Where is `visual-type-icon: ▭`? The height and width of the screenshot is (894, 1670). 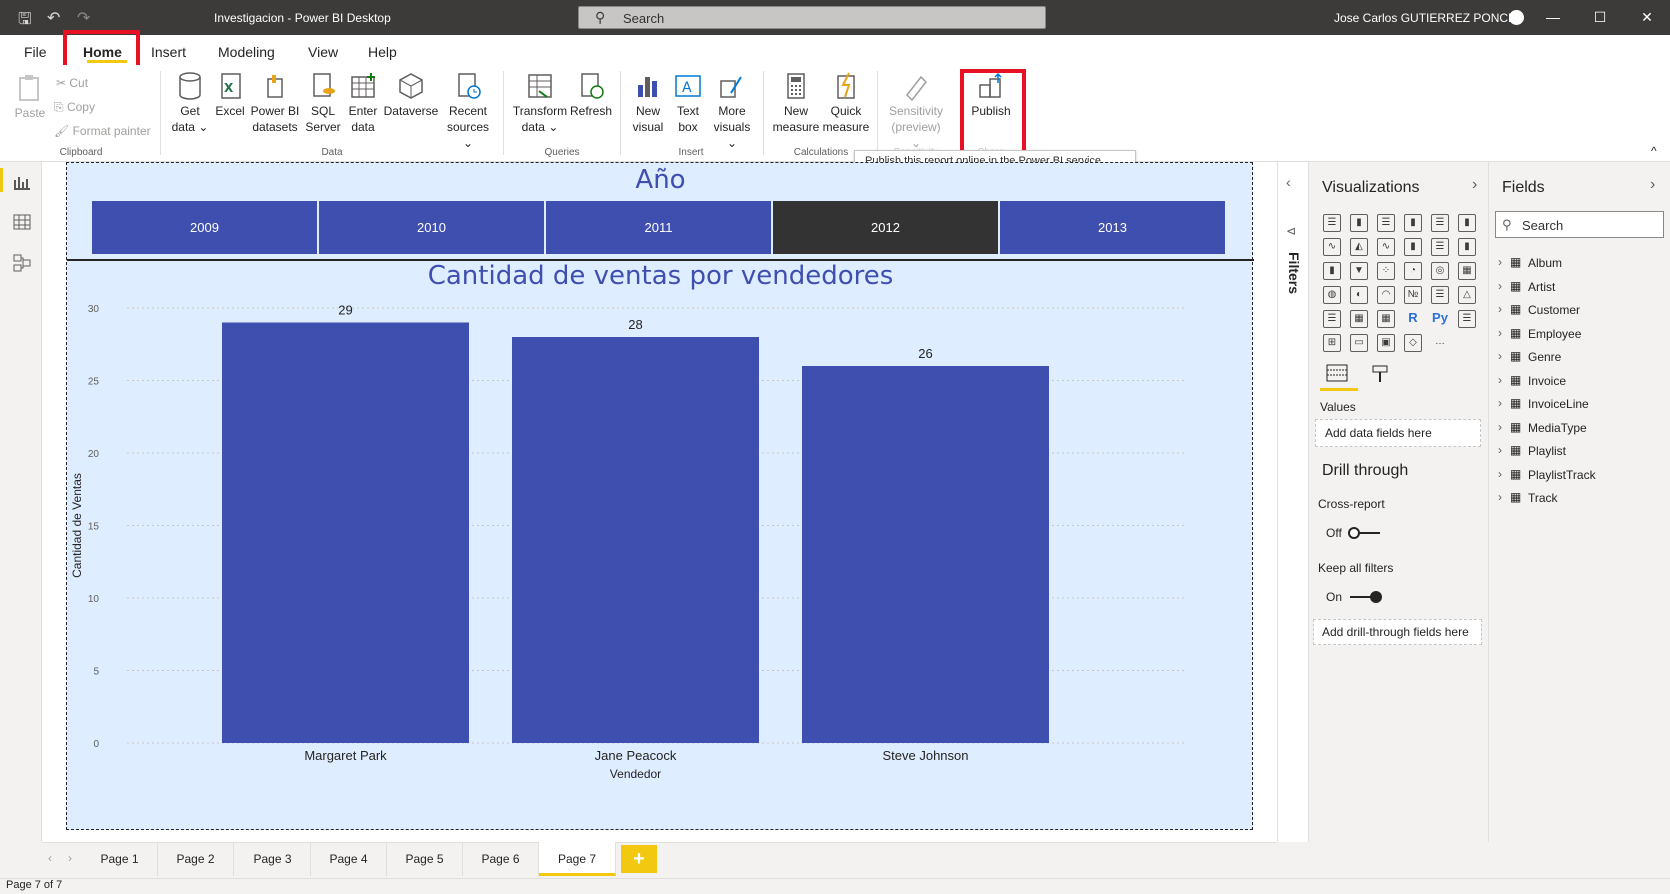
visual-type-icon: ▭ is located at coordinates (1359, 343).